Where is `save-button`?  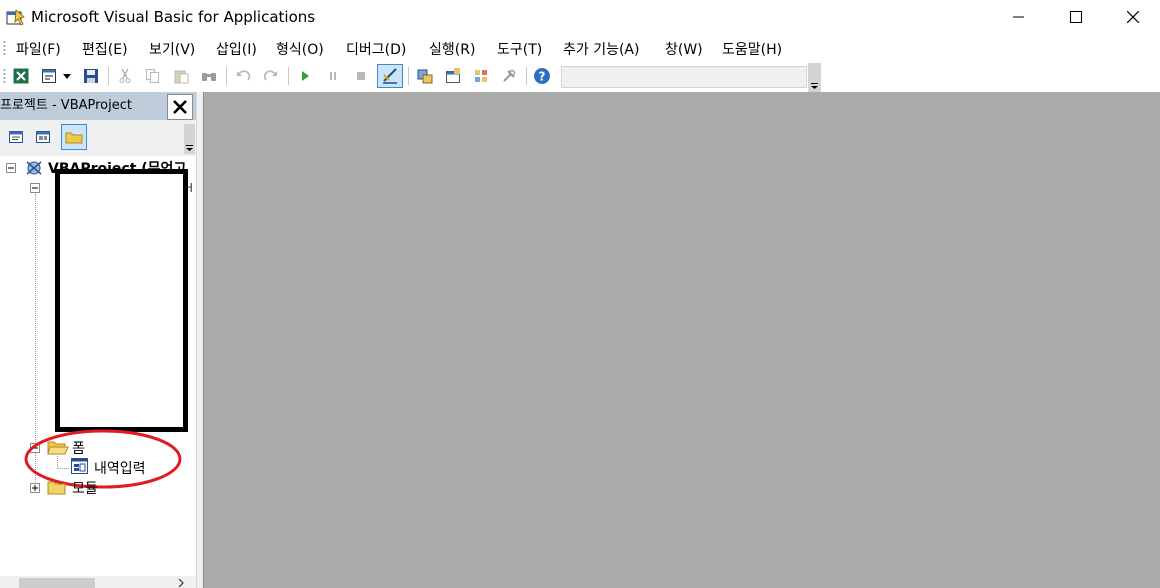
save-button is located at coordinates (91, 76).